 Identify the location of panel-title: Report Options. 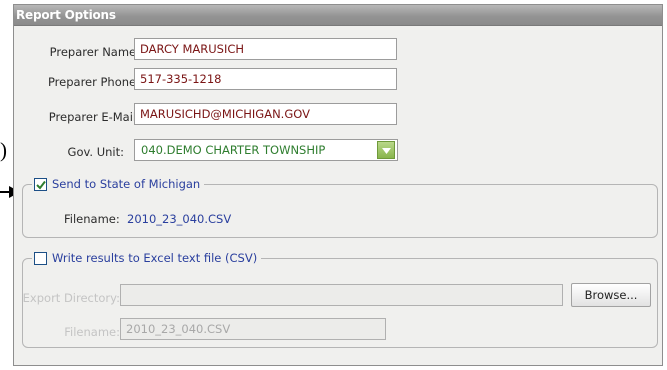
(66, 15).